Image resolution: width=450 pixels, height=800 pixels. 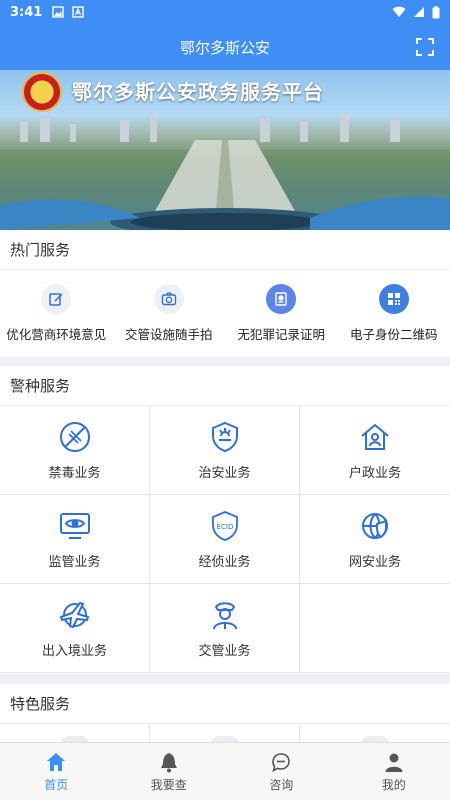 I want to click on police-emblem-logo, so click(x=42, y=92).